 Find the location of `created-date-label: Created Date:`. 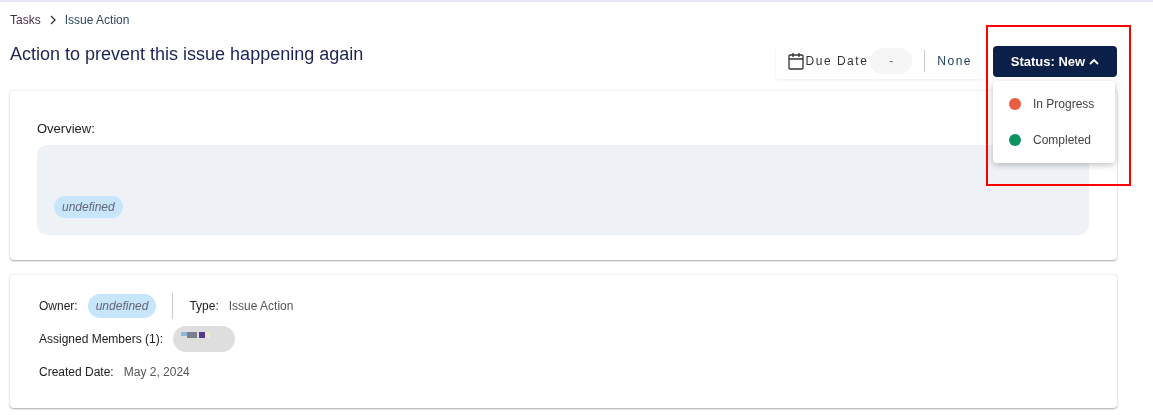

created-date-label: Created Date: is located at coordinates (76, 372).